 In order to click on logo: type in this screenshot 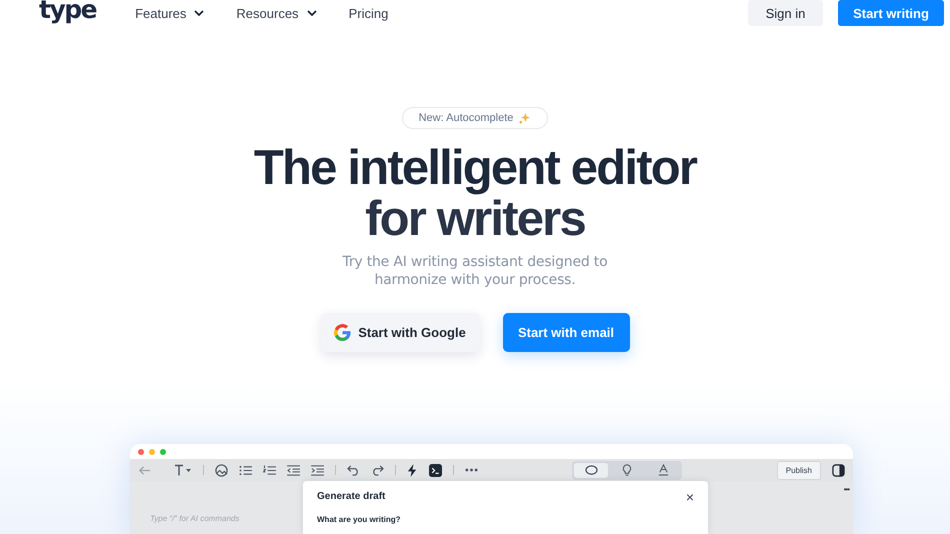, I will do `click(67, 11)`.